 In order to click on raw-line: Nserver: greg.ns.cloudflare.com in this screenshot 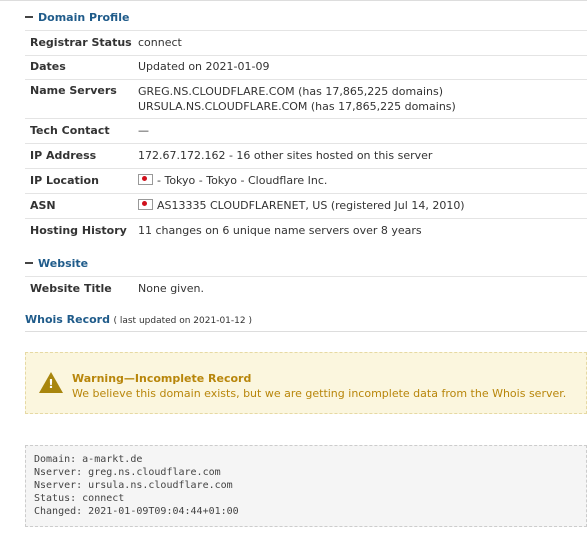, I will do `click(127, 472)`.